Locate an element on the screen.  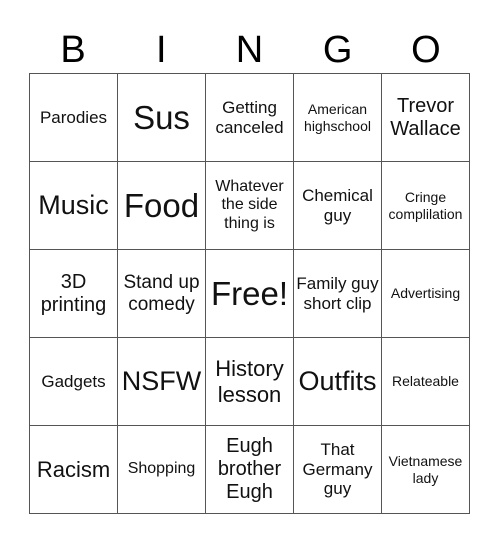
bingo-header: B I N G O is located at coordinates (249, 50).